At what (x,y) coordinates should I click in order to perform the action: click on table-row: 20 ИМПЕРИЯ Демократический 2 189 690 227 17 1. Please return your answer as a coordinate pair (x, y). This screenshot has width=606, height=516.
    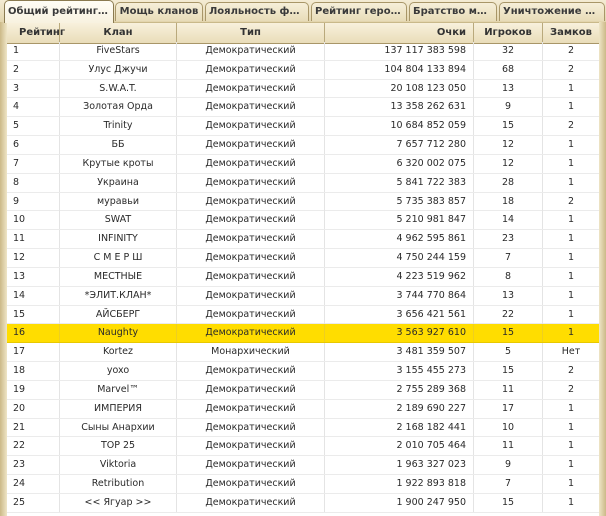
    Looking at the image, I should click on (303, 409).